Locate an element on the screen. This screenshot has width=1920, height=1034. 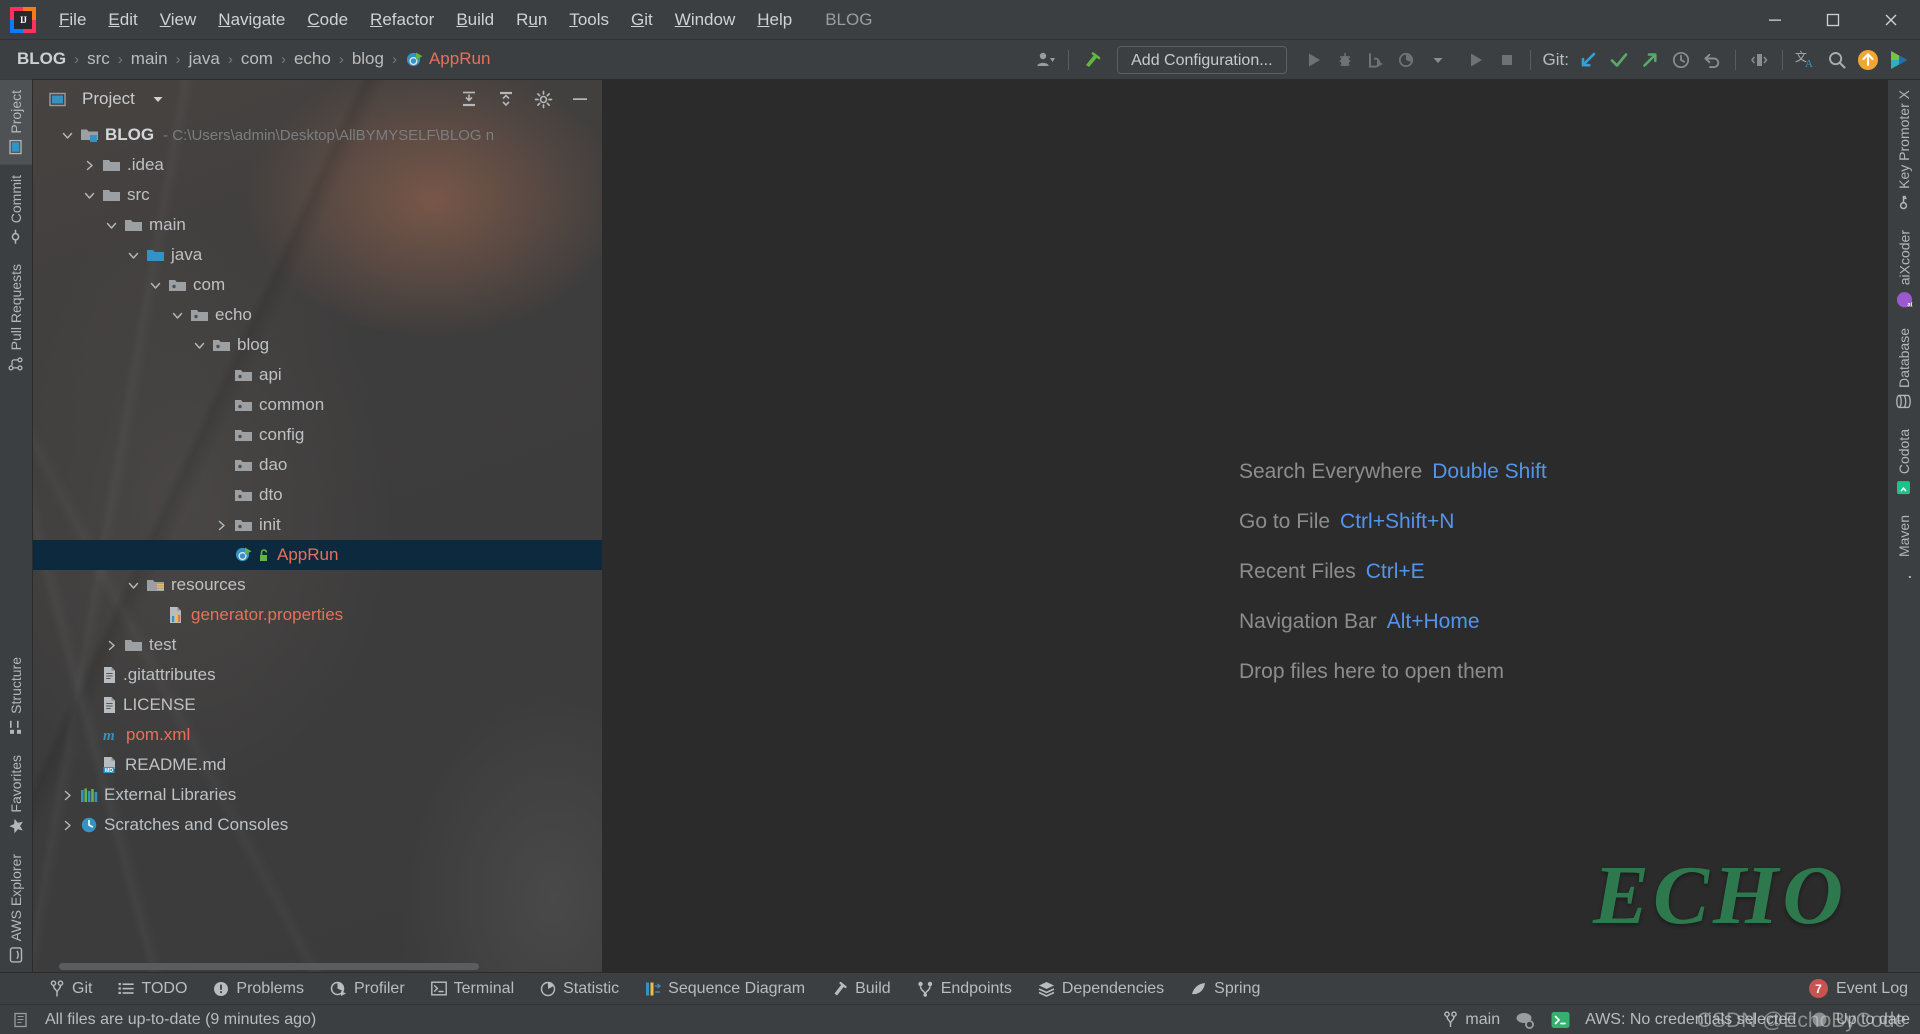
bottom-tool-dependencies: Dependencies is located at coordinates (1101, 989).